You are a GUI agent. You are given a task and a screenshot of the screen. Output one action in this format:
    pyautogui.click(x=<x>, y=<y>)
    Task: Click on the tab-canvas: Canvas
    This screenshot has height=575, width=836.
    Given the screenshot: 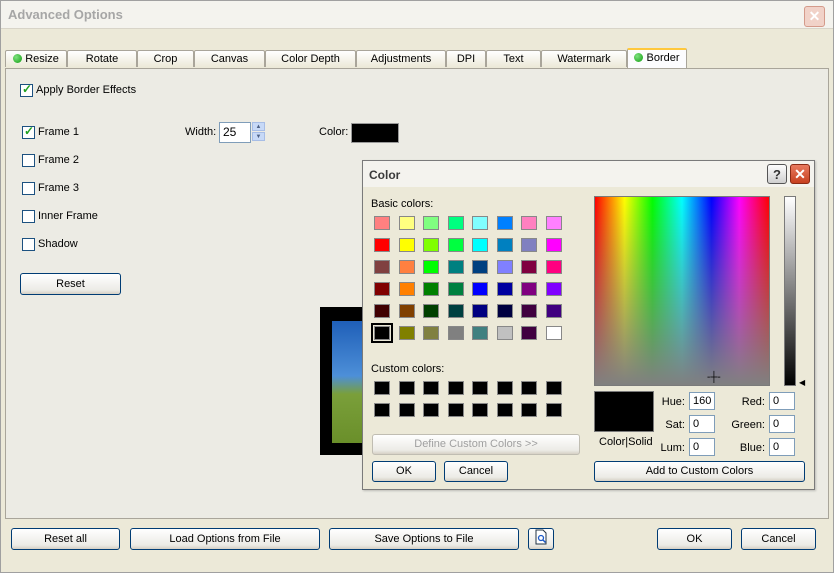 What is the action you would take?
    pyautogui.click(x=229, y=58)
    